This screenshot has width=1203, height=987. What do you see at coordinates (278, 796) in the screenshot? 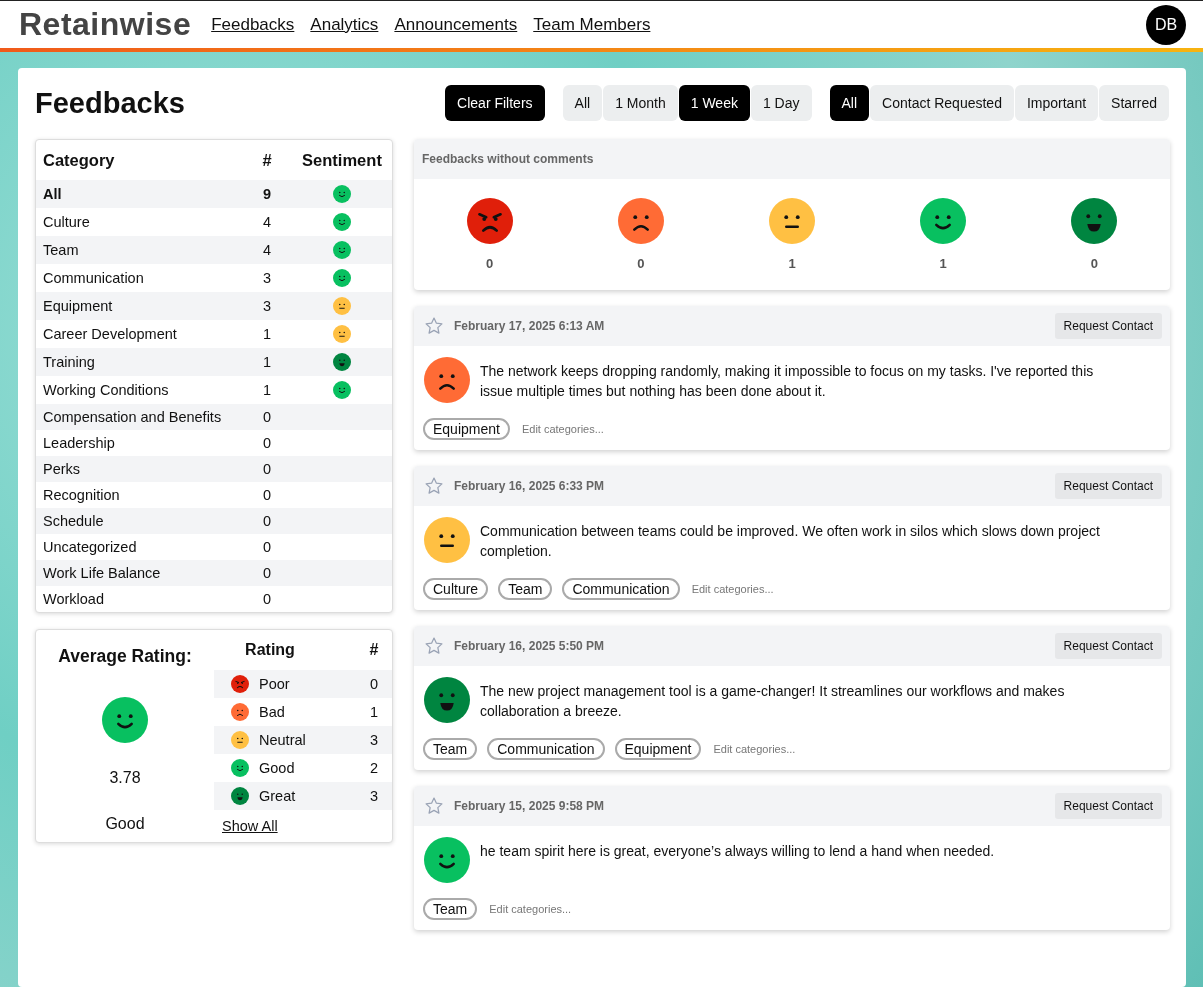
I see `rating-label: Great` at bounding box center [278, 796].